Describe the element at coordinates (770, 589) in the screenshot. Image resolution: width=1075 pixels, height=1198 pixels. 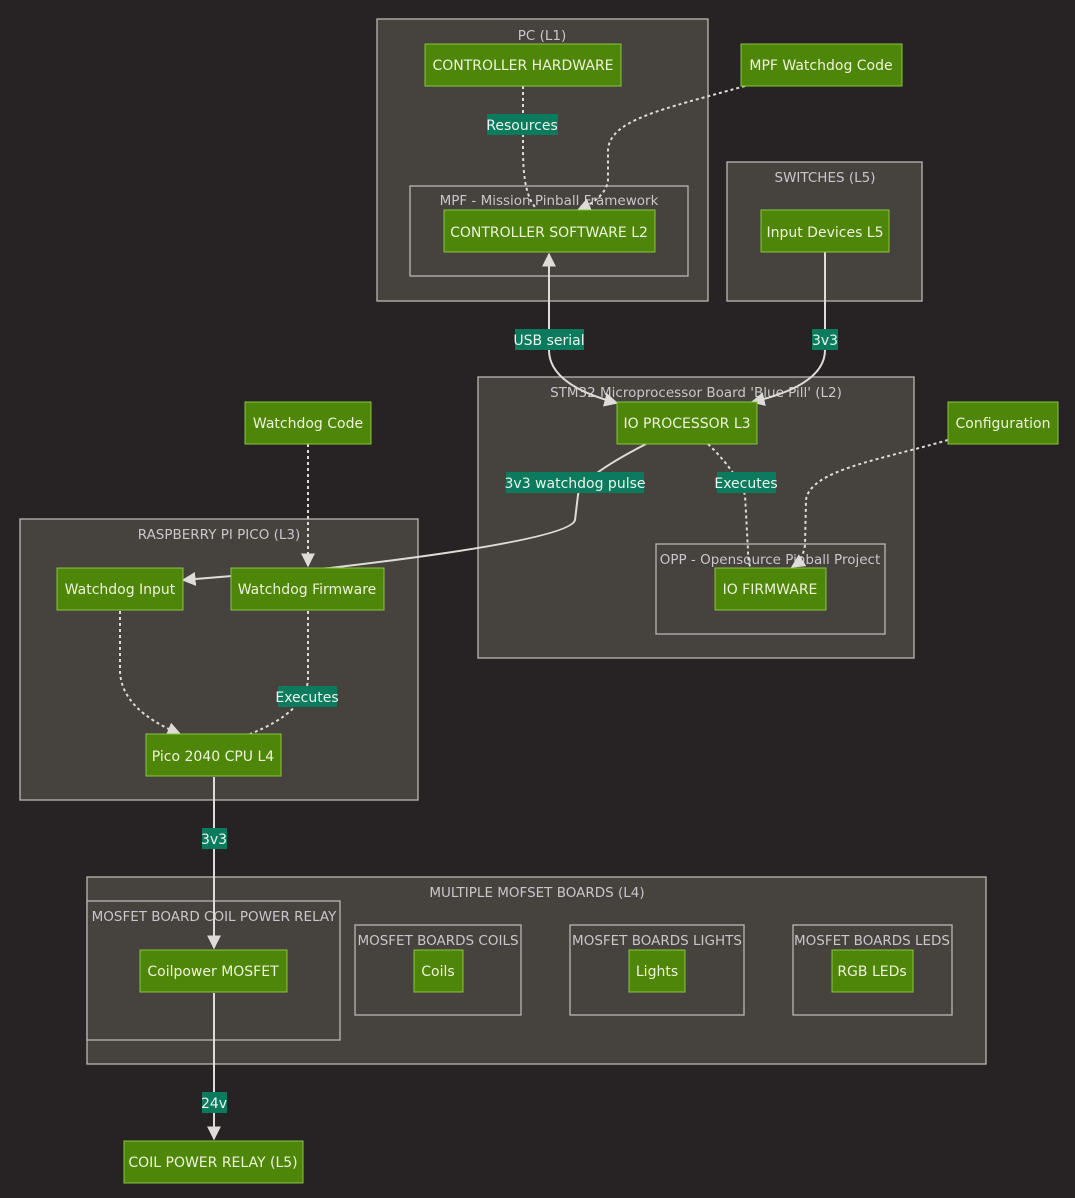
I see `node-io-firmware: IO FIRMWARE` at that location.